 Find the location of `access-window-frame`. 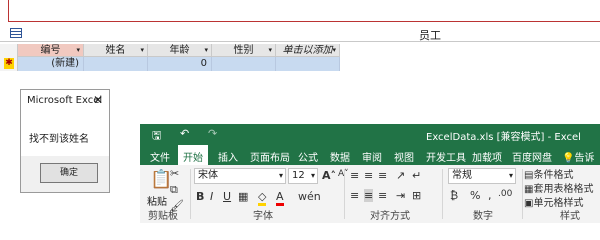

access-window-frame is located at coordinates (300, 11).